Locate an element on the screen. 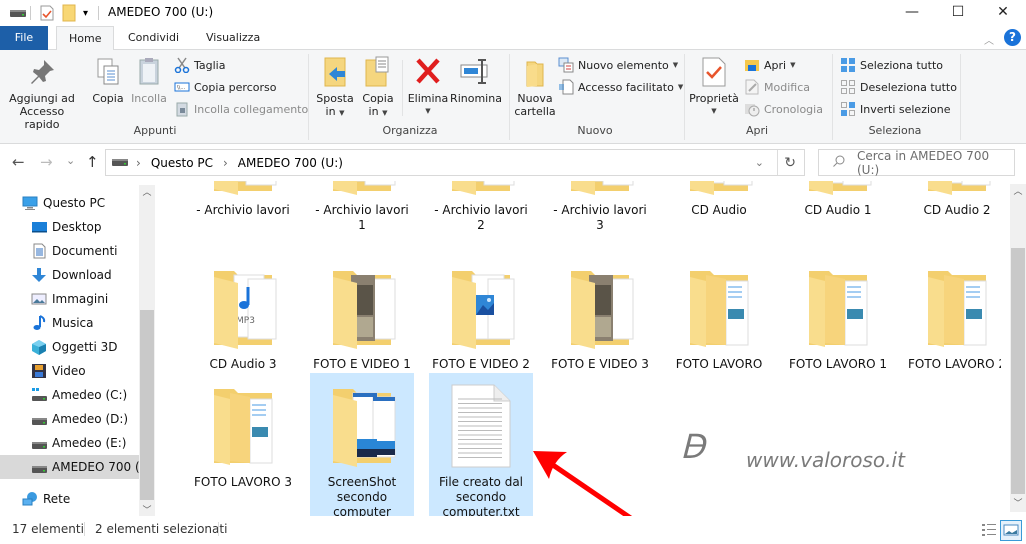  rename-button: Rinomina is located at coordinates (476, 80).